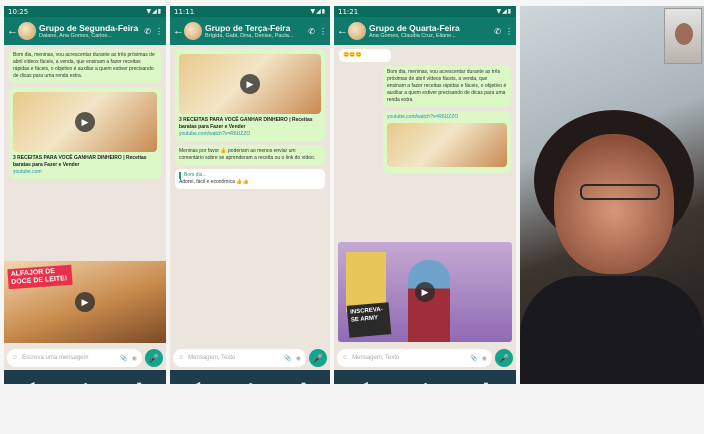 The height and width of the screenshot is (434, 704). I want to click on reply-text: Adorei, fácil e econômica 👍👍, so click(214, 182).